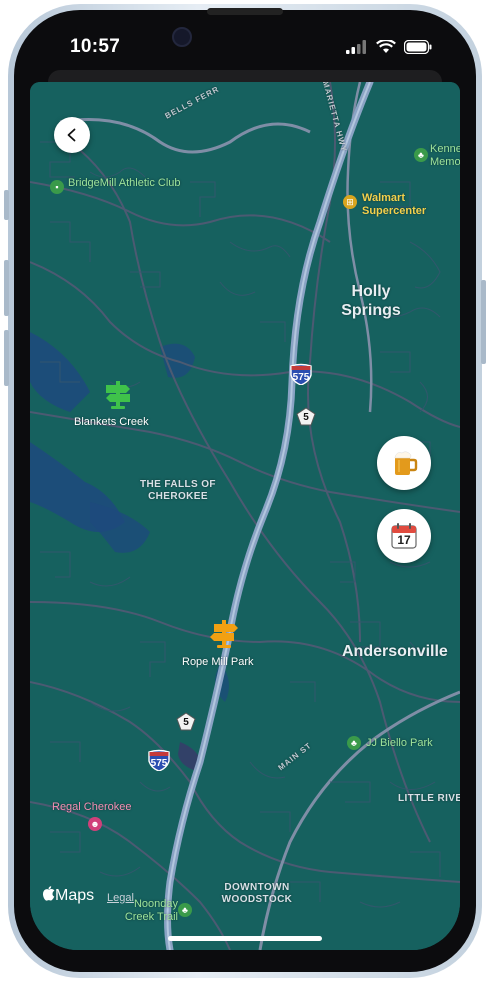  I want to click on speaker-grille, so click(245, 11).